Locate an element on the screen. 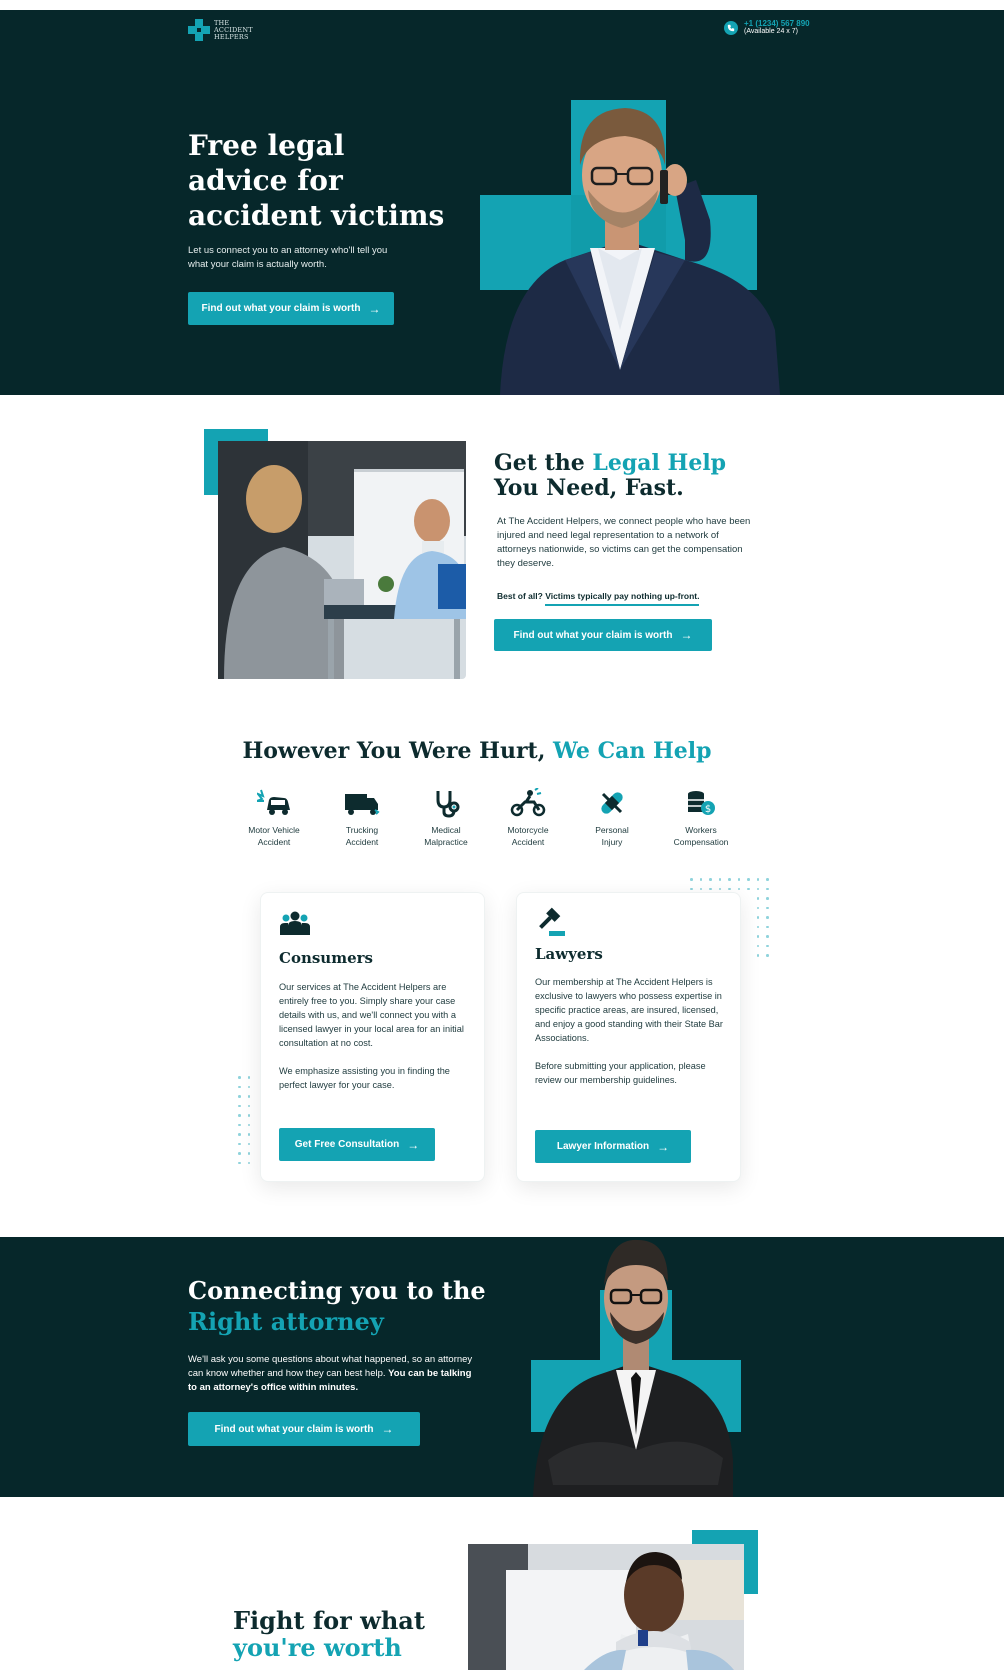  gavel-icon is located at coordinates (552, 921).